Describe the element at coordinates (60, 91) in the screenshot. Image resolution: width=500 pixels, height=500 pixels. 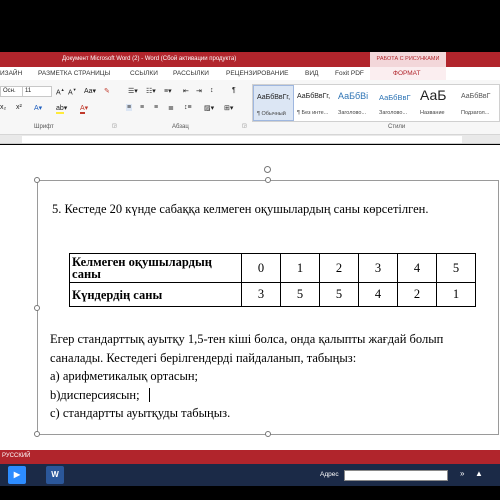
I see `grow-font-icon: A▲` at that location.